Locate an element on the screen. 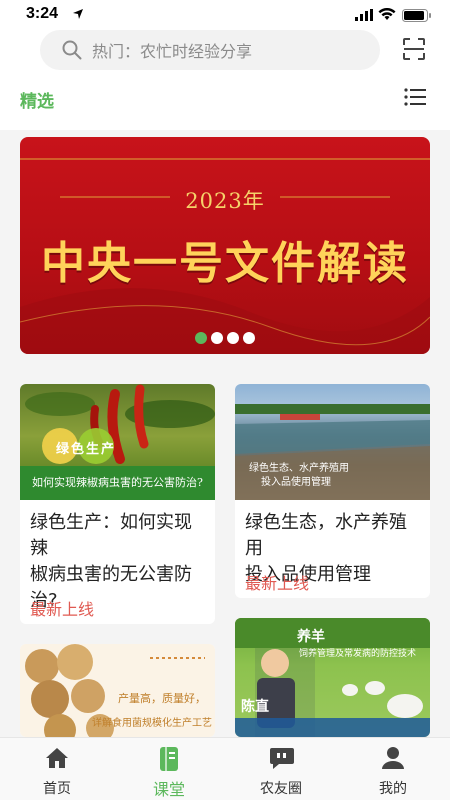 This screenshot has width=450, height=800. location-arrow-icon is located at coordinates (78, 14).